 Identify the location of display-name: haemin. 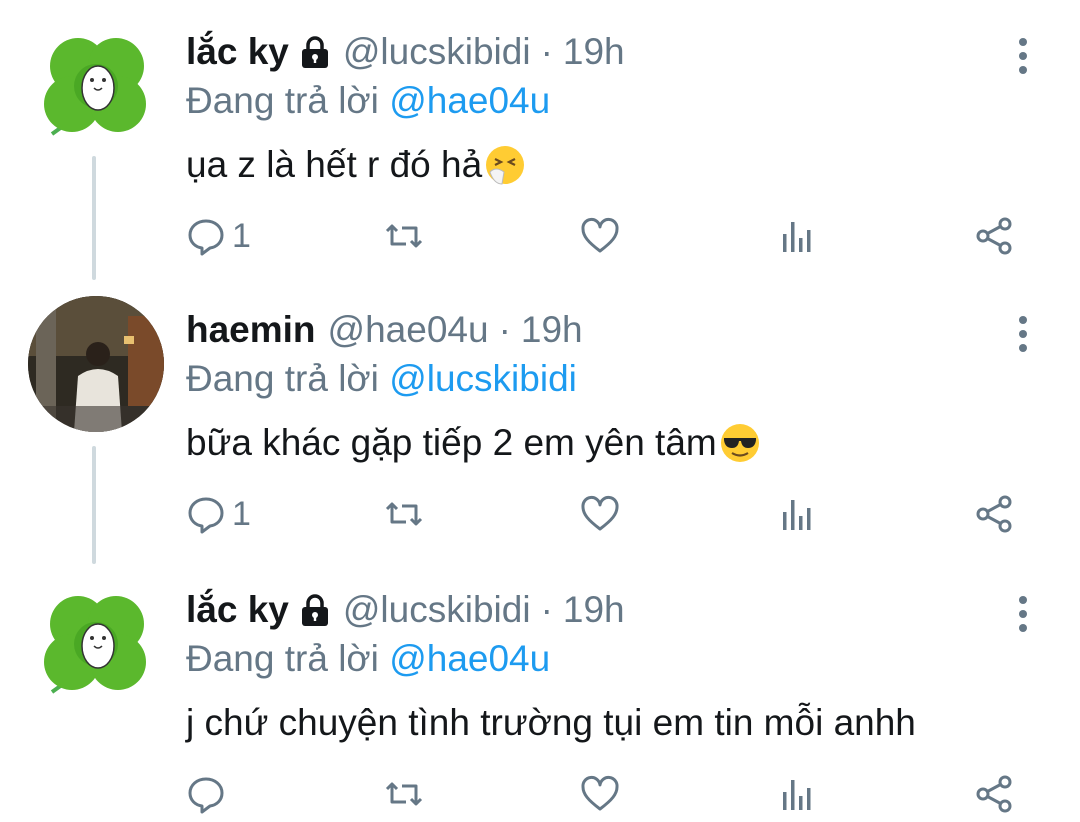
(251, 330).